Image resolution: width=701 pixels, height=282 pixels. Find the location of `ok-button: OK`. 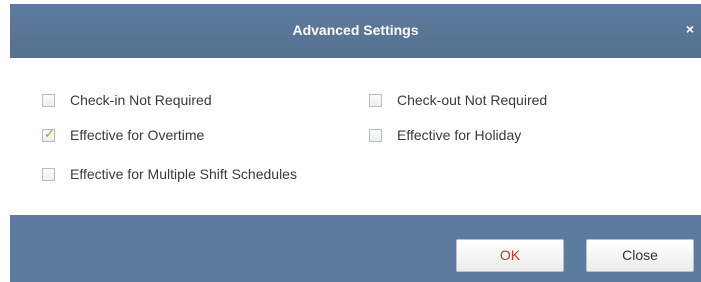

ok-button: OK is located at coordinates (510, 255).